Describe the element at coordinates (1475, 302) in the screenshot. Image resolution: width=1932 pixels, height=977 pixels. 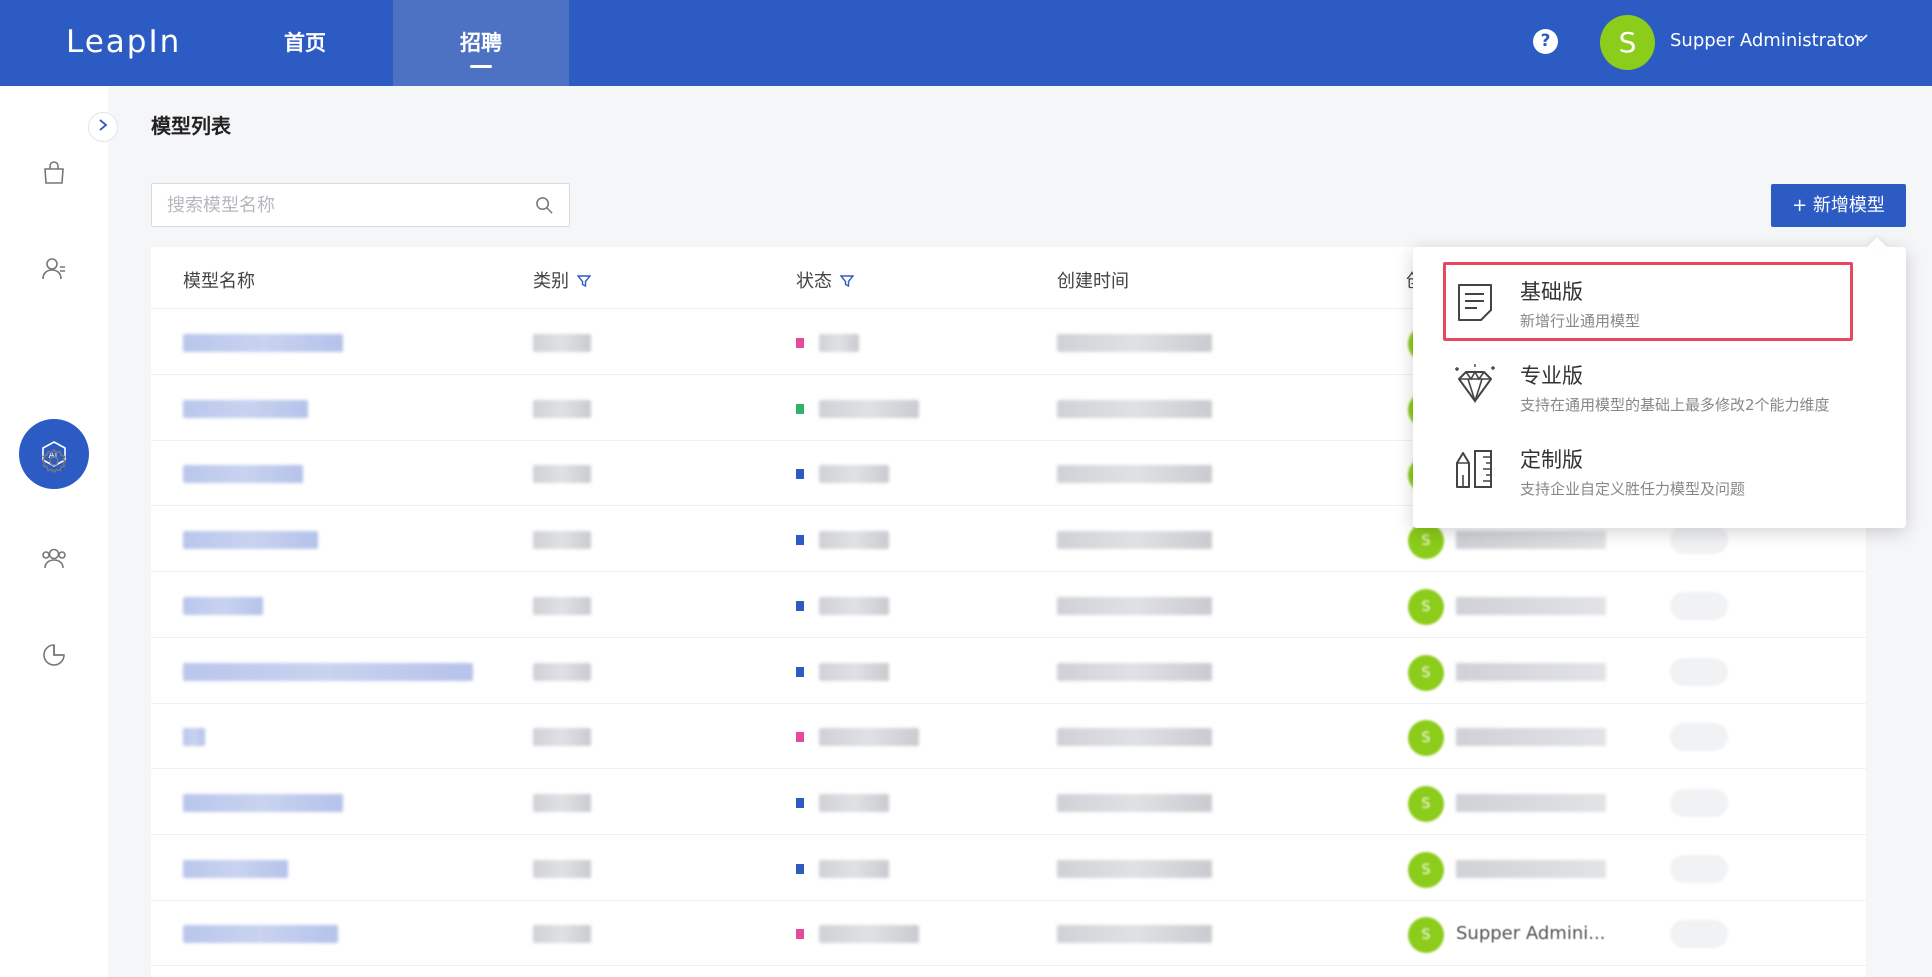
I see `document-icon` at that location.